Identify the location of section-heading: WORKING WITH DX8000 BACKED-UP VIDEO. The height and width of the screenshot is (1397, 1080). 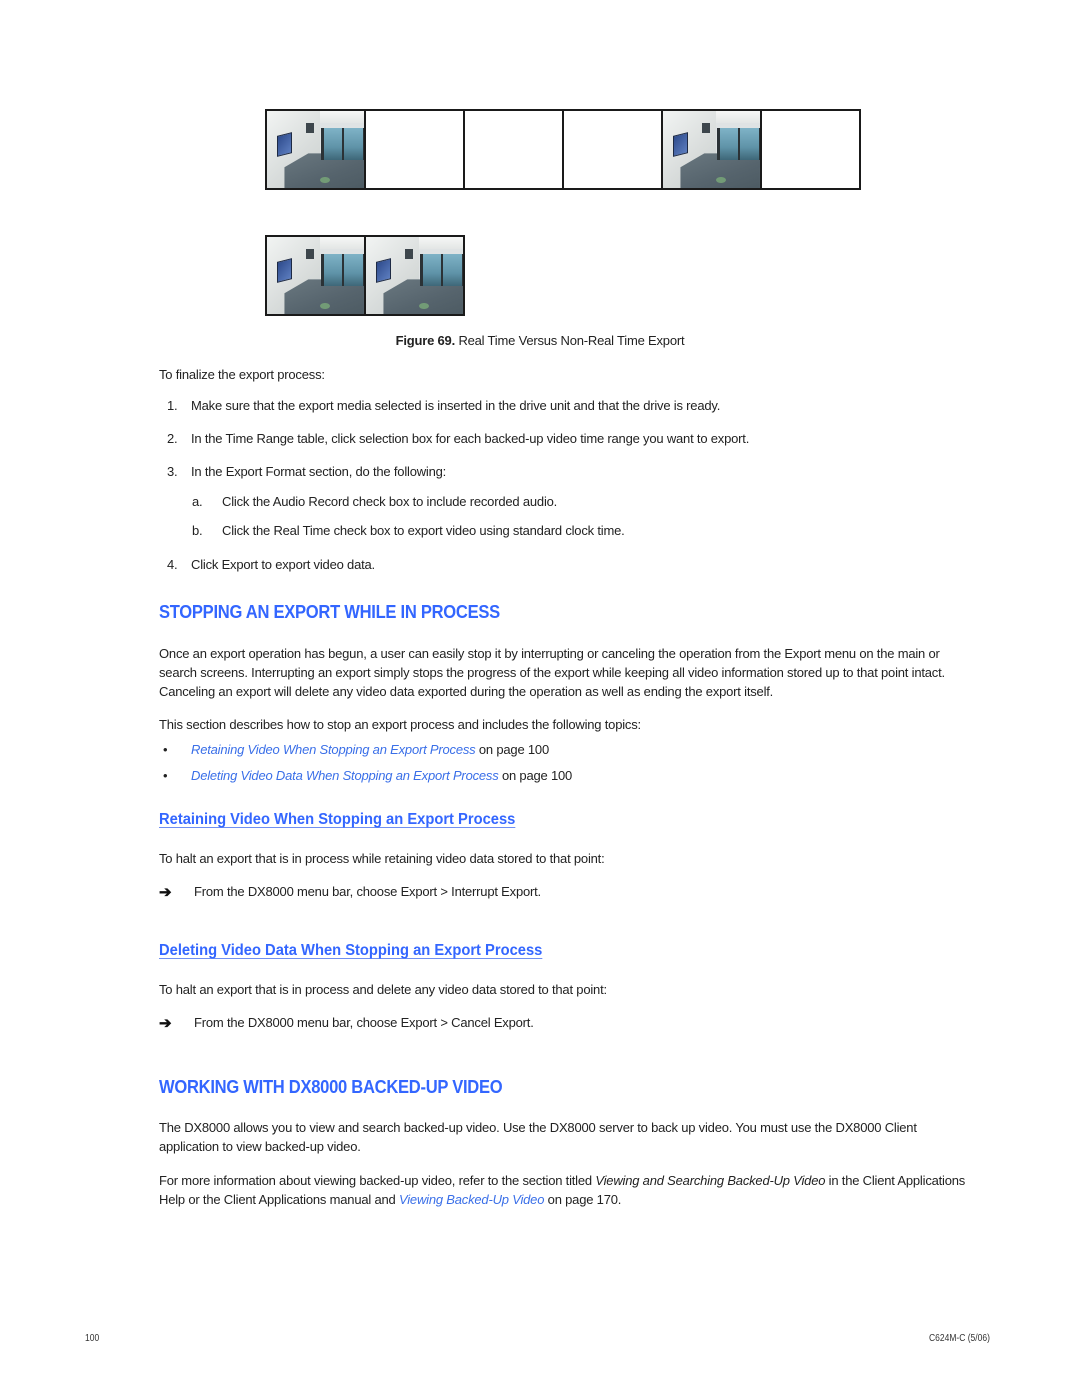
(331, 1087).